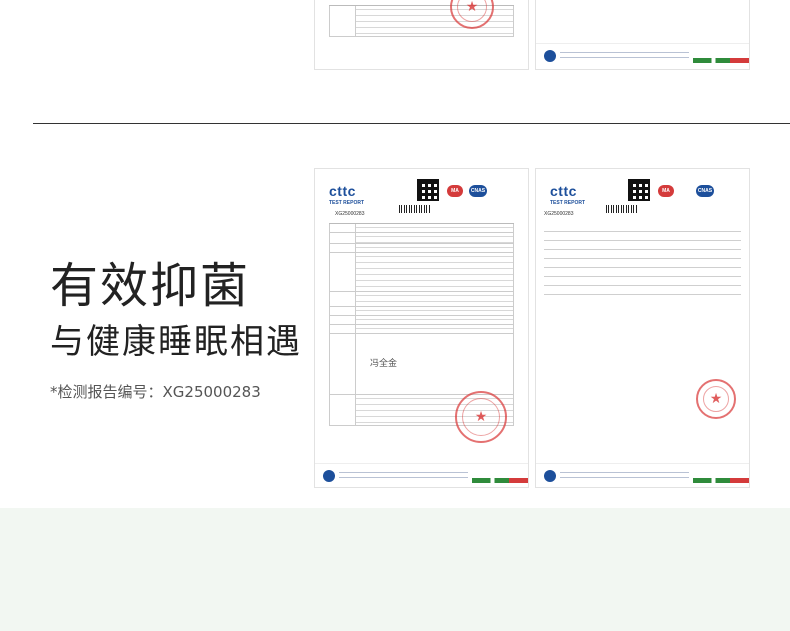 The image size is (790, 631). What do you see at coordinates (155, 392) in the screenshot?
I see `report-number-caption: *检测报告编号：XG25000283` at bounding box center [155, 392].